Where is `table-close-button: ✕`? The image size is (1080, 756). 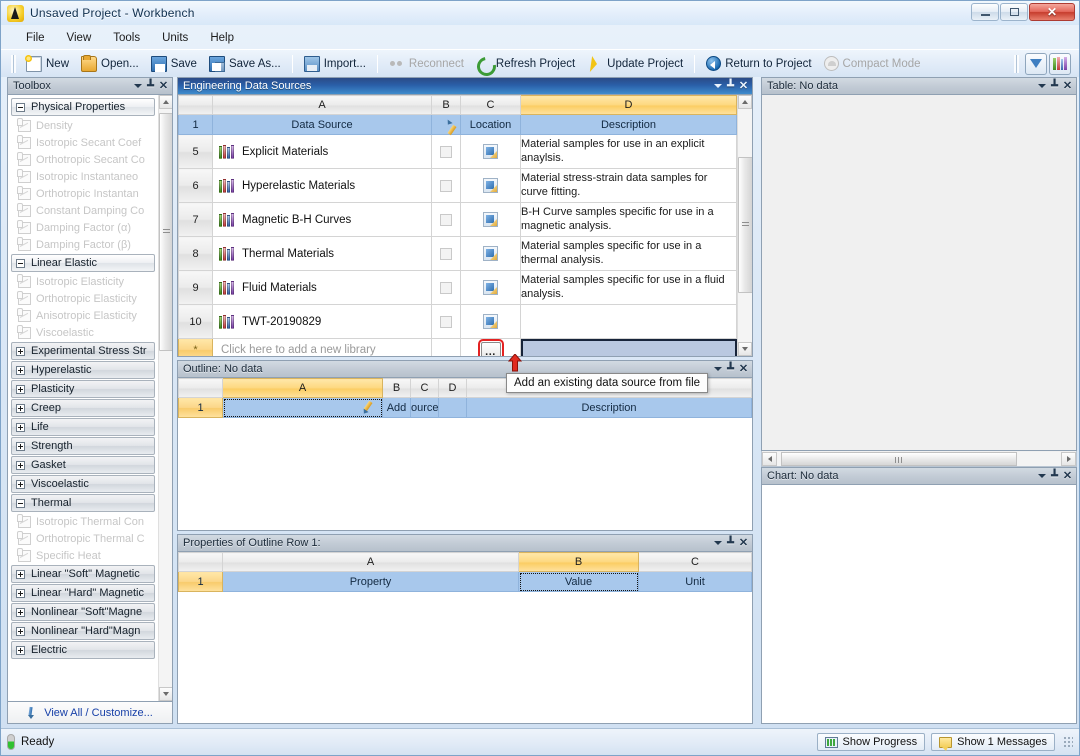 table-close-button: ✕ is located at coordinates (1067, 86).